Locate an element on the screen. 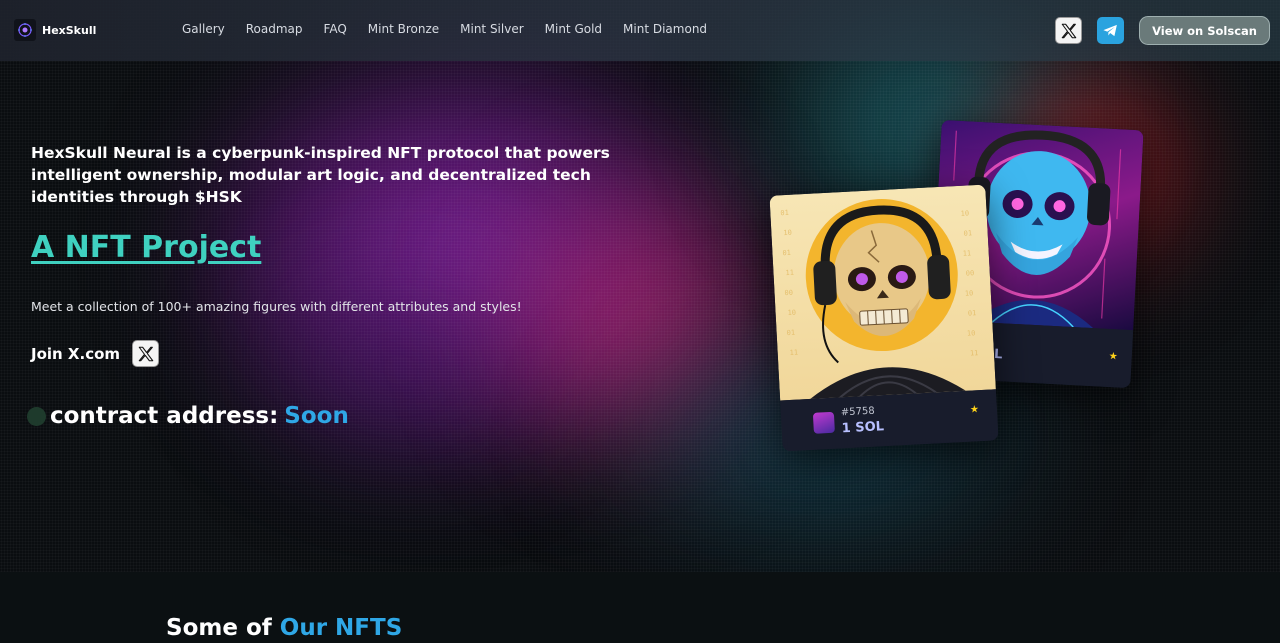 The height and width of the screenshot is (643, 1280). contract-address-label: contract address: is located at coordinates (164, 416).